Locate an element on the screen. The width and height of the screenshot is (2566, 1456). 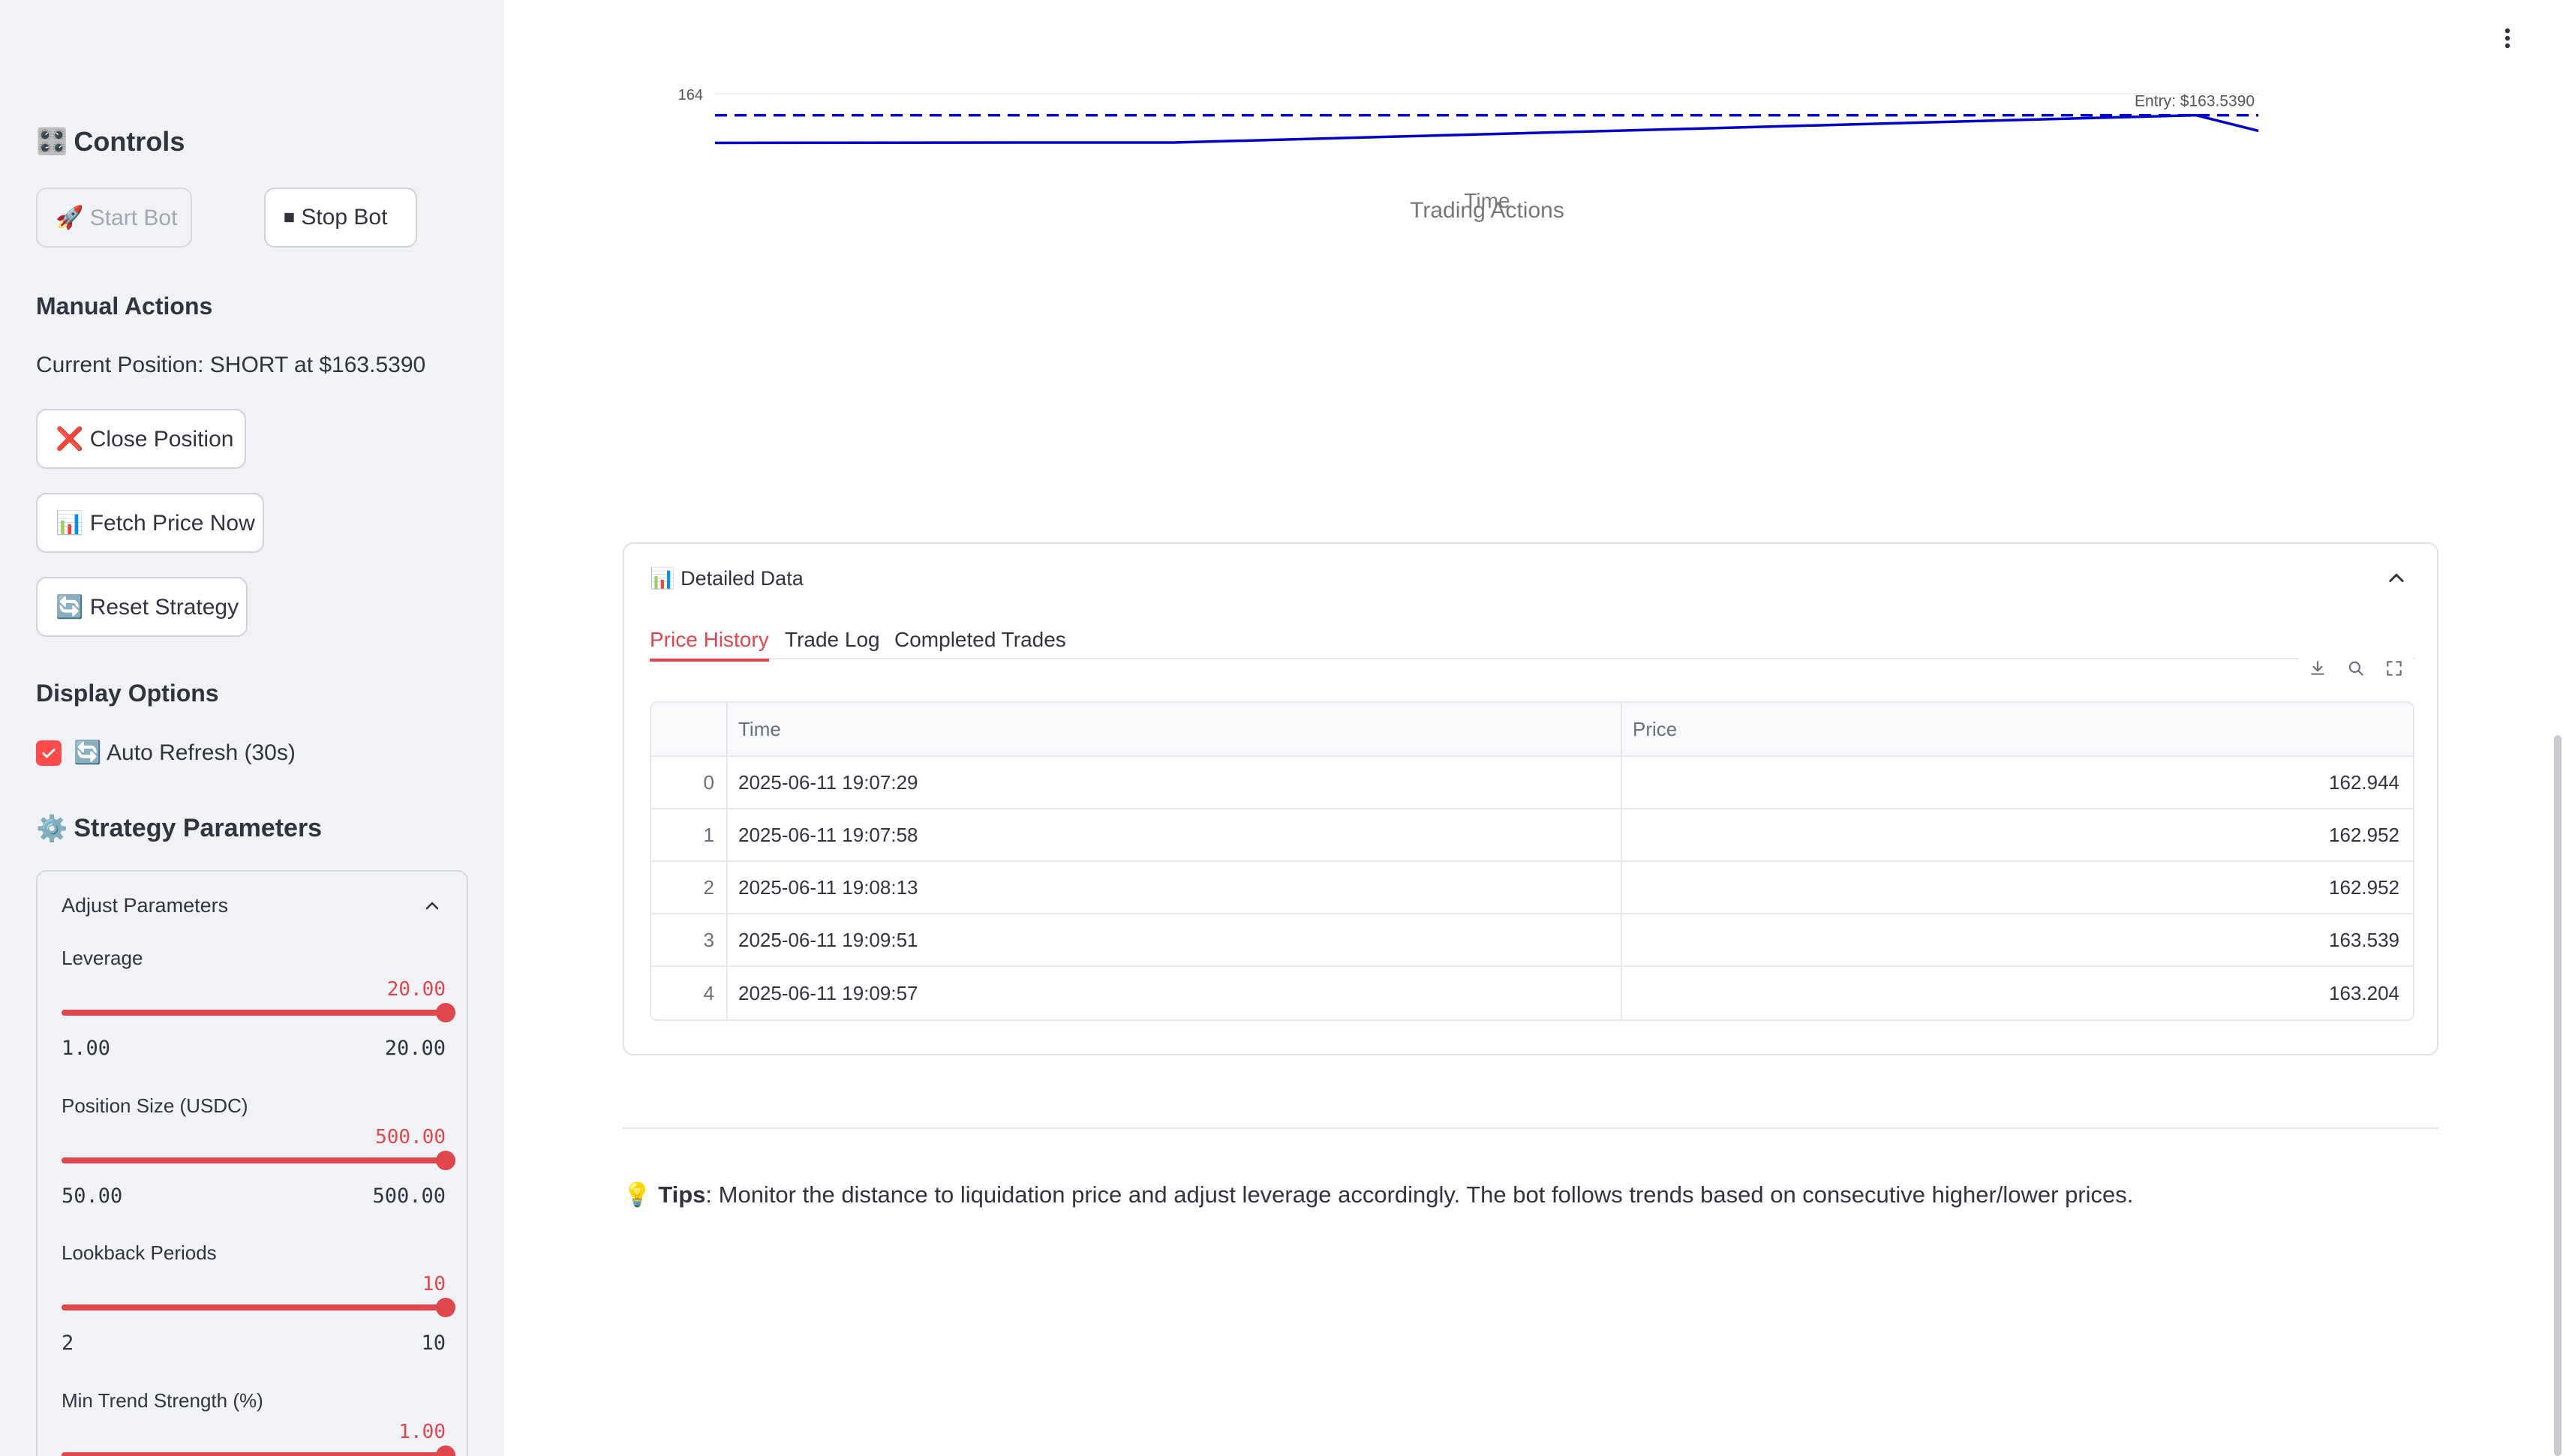
price-header: Price is located at coordinates (2017, 729).